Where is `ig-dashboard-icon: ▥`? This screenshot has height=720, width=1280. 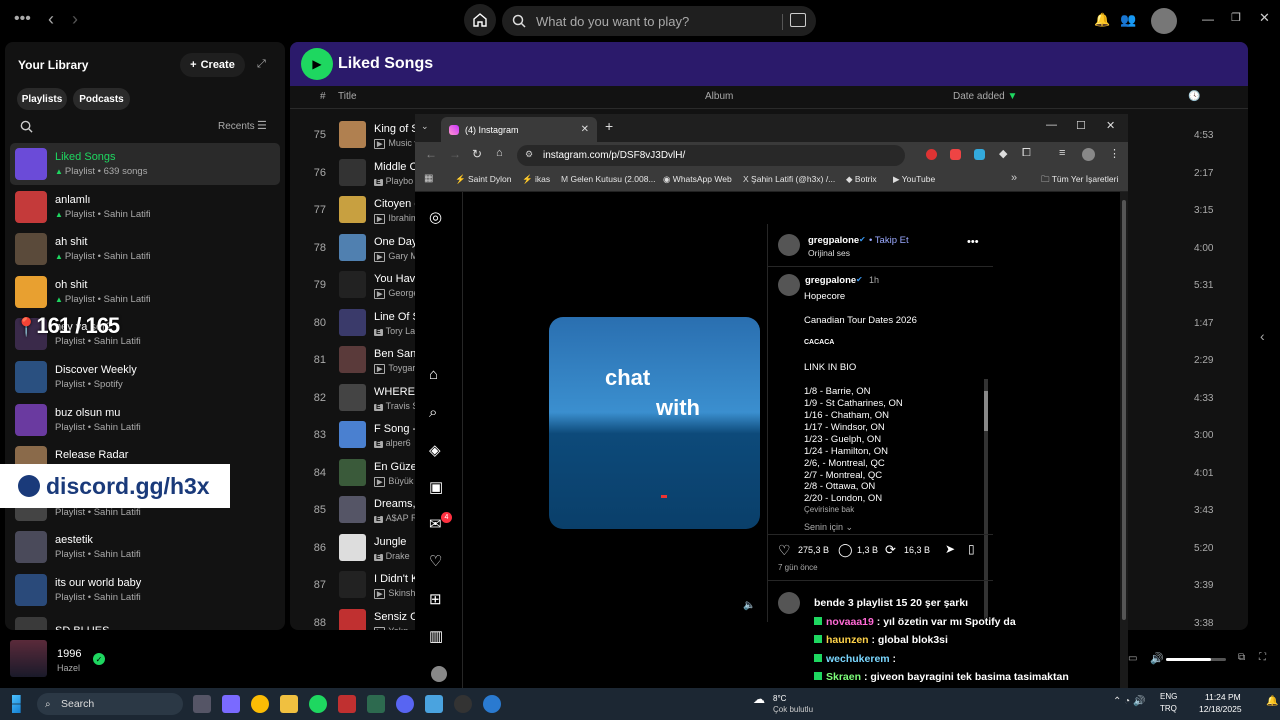 ig-dashboard-icon: ▥ is located at coordinates (439, 637).